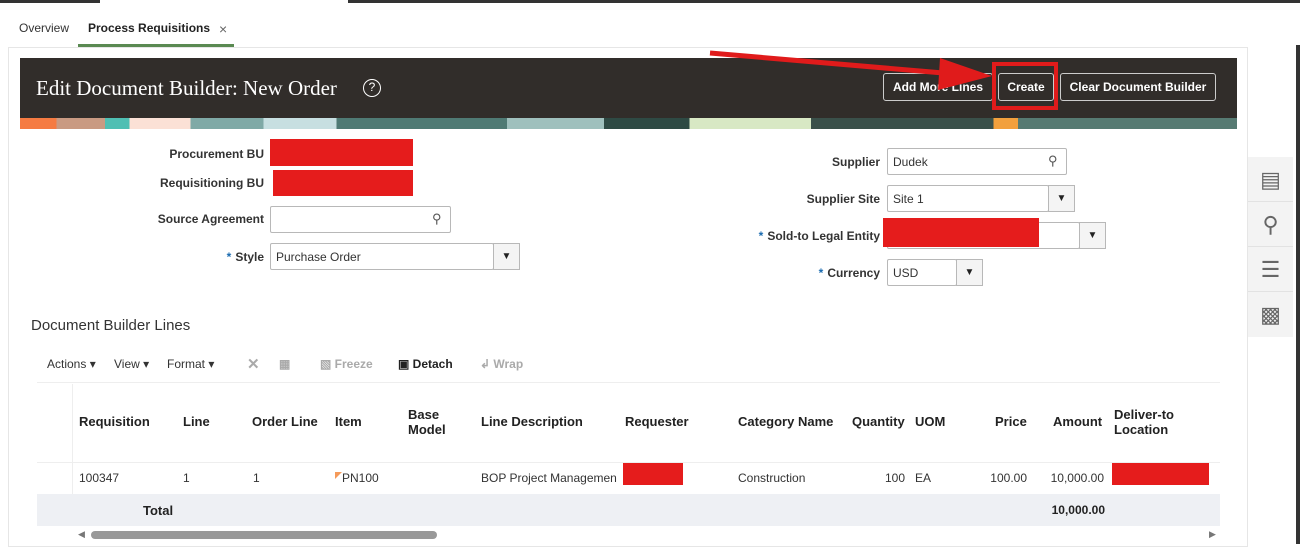 The height and width of the screenshot is (547, 1300). Describe the element at coordinates (657, 421) in the screenshot. I see `col-requester: Requester` at that location.